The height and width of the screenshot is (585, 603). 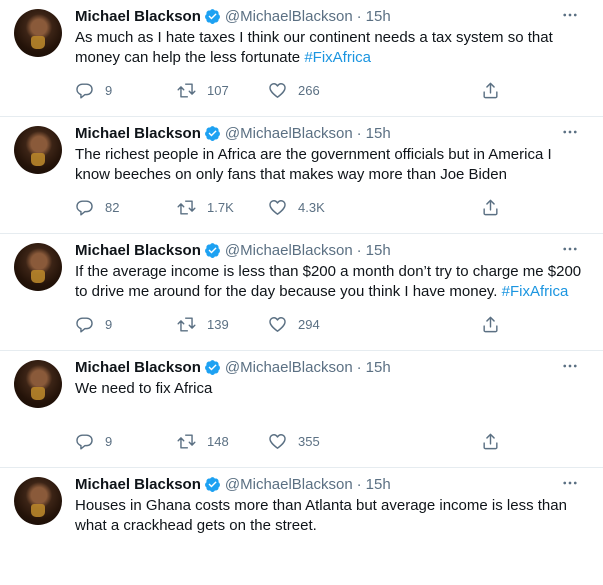 I want to click on retweet-count: 148, so click(x=218, y=441).